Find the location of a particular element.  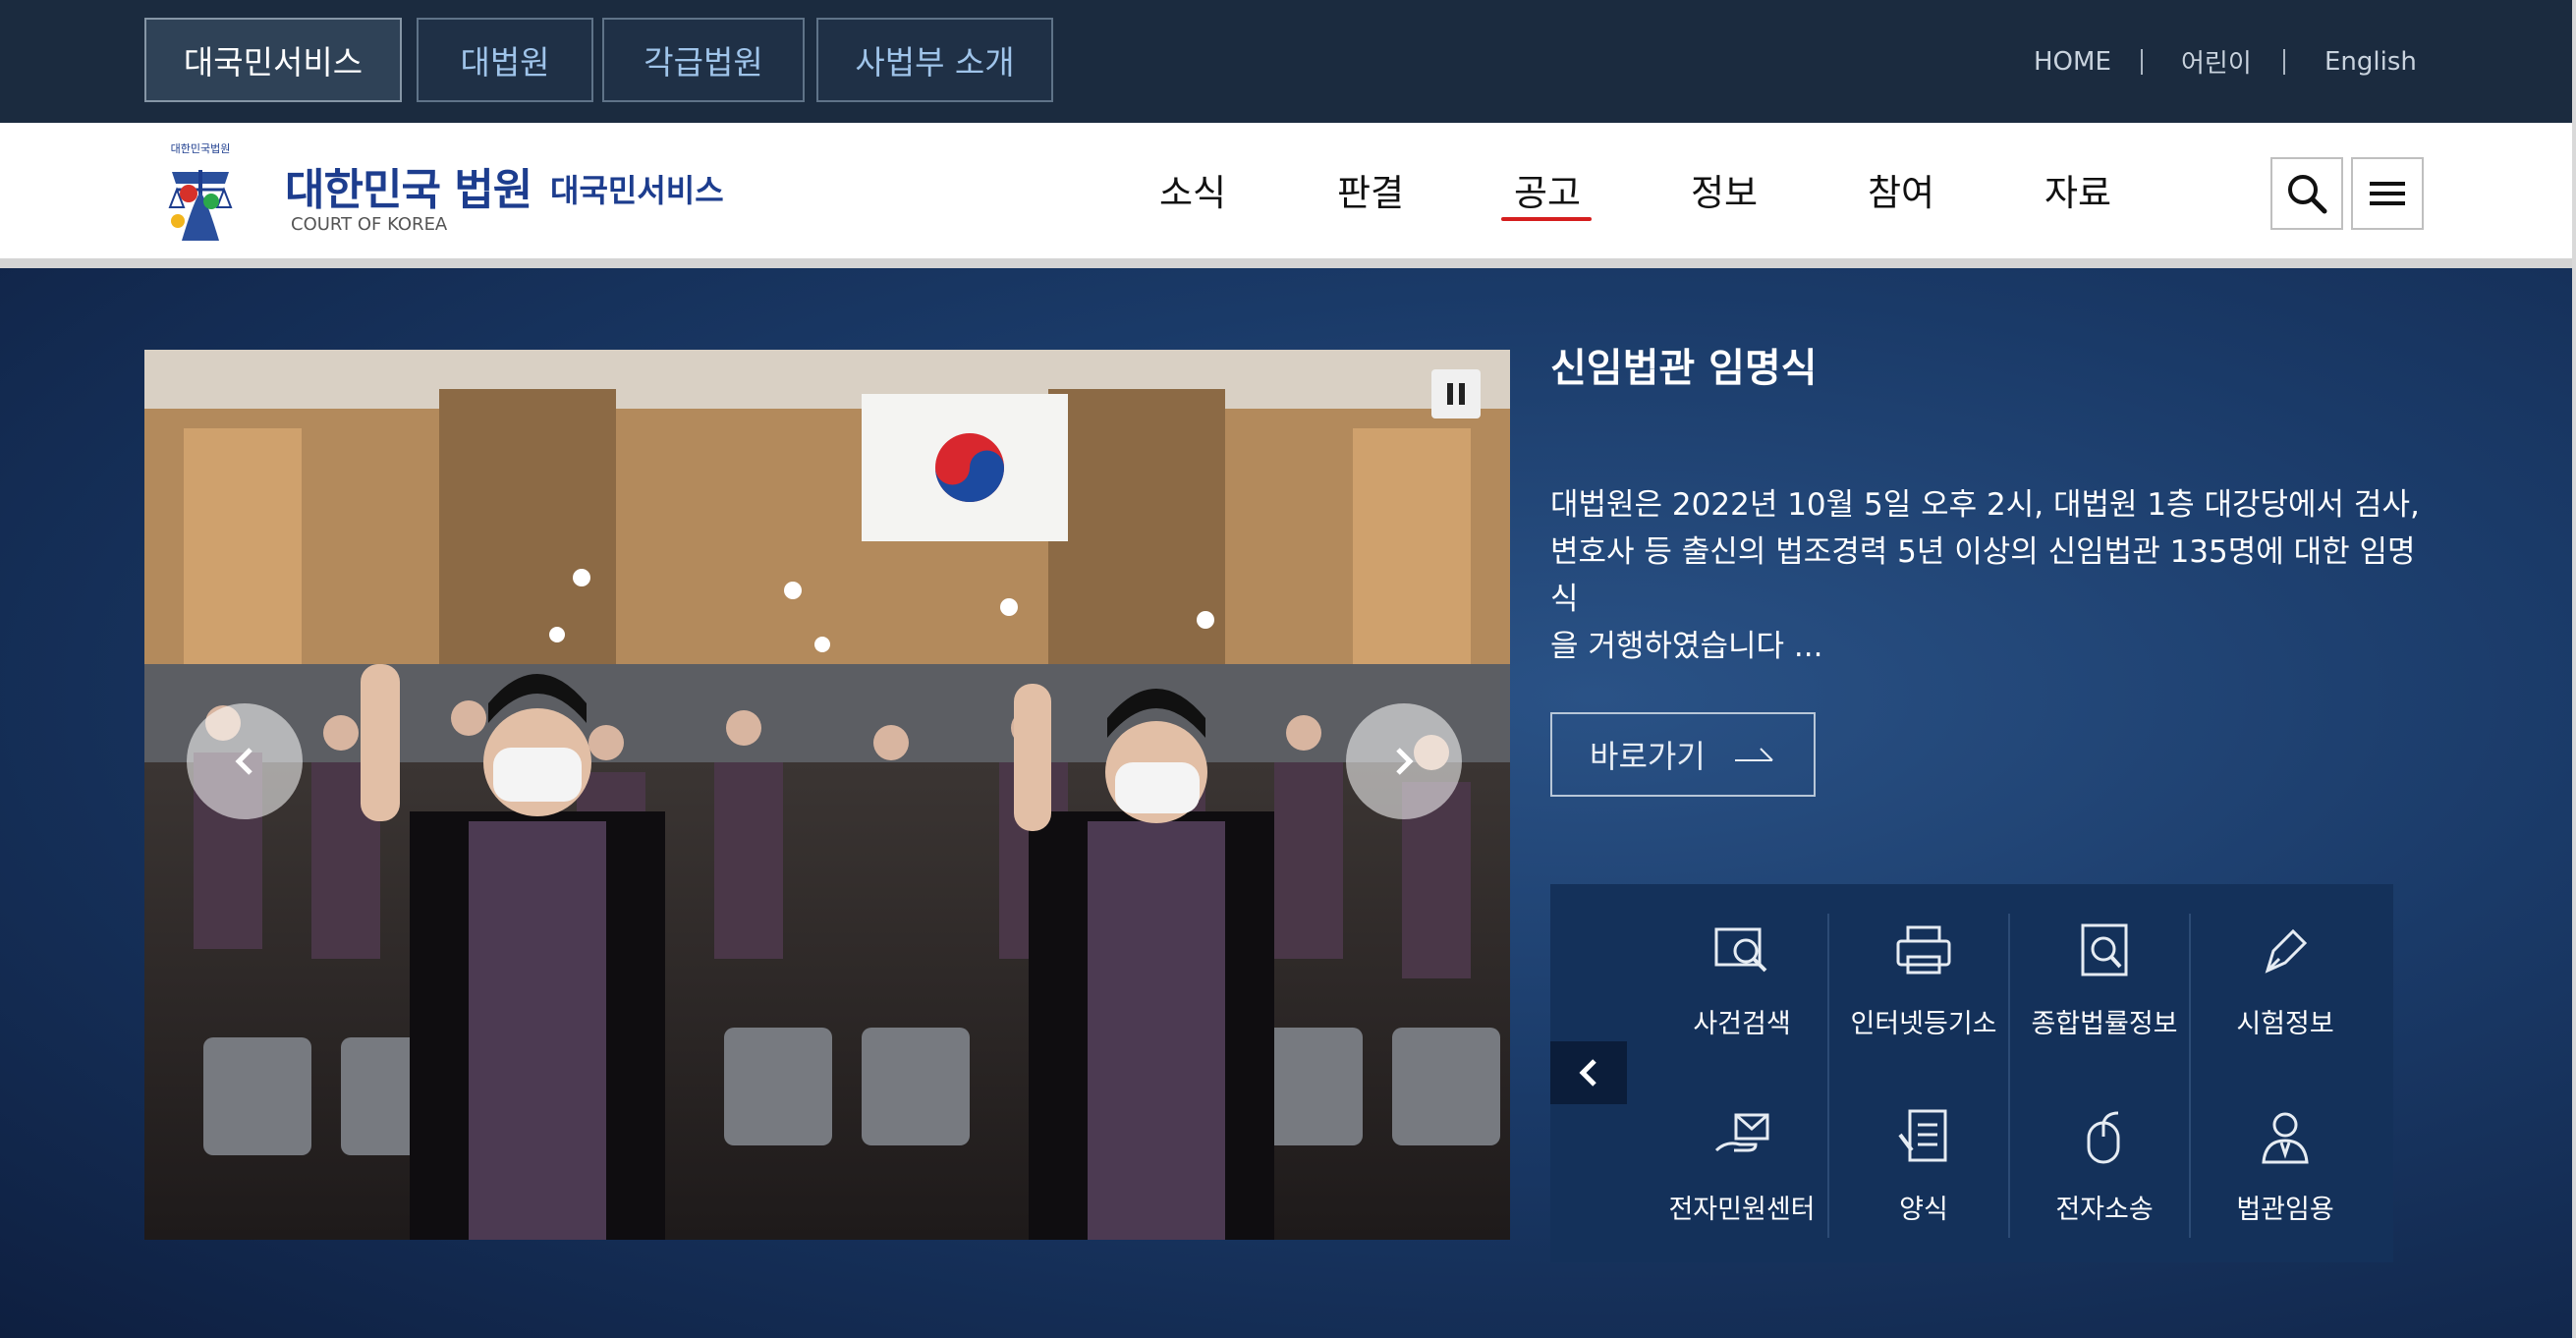

tab-all-courts: 각급법원 is located at coordinates (703, 60).